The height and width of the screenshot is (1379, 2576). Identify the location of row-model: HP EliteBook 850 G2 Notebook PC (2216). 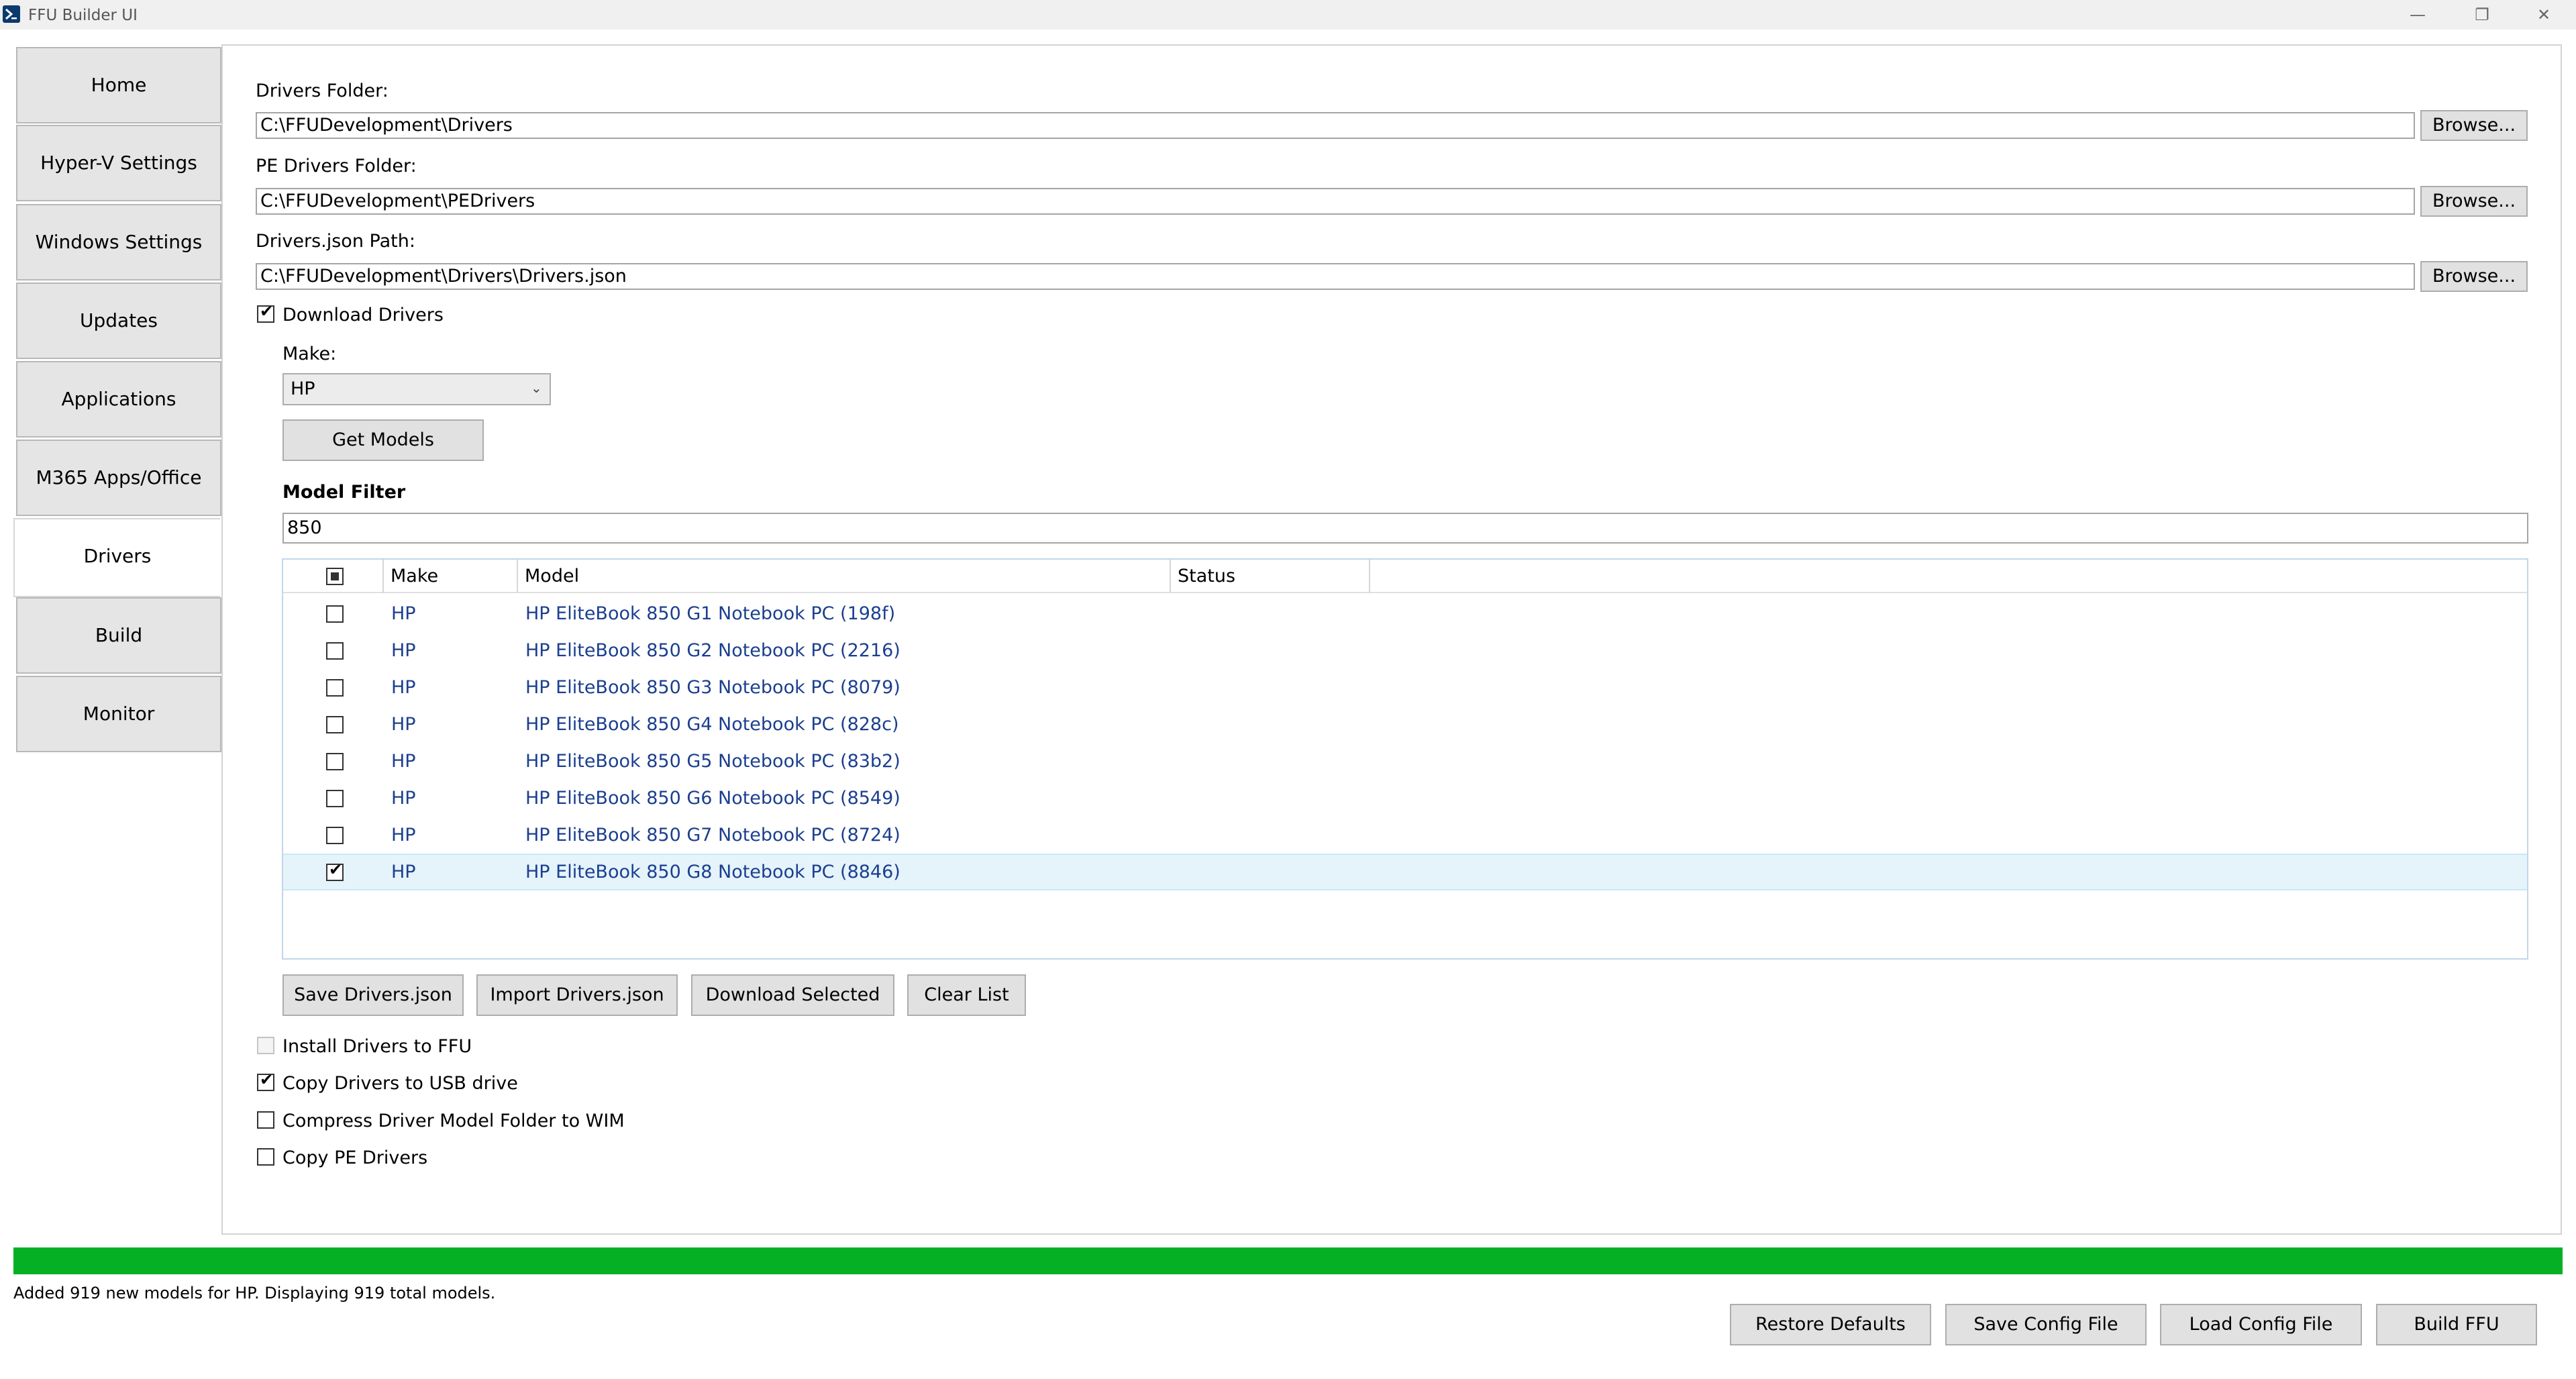
(712, 650).